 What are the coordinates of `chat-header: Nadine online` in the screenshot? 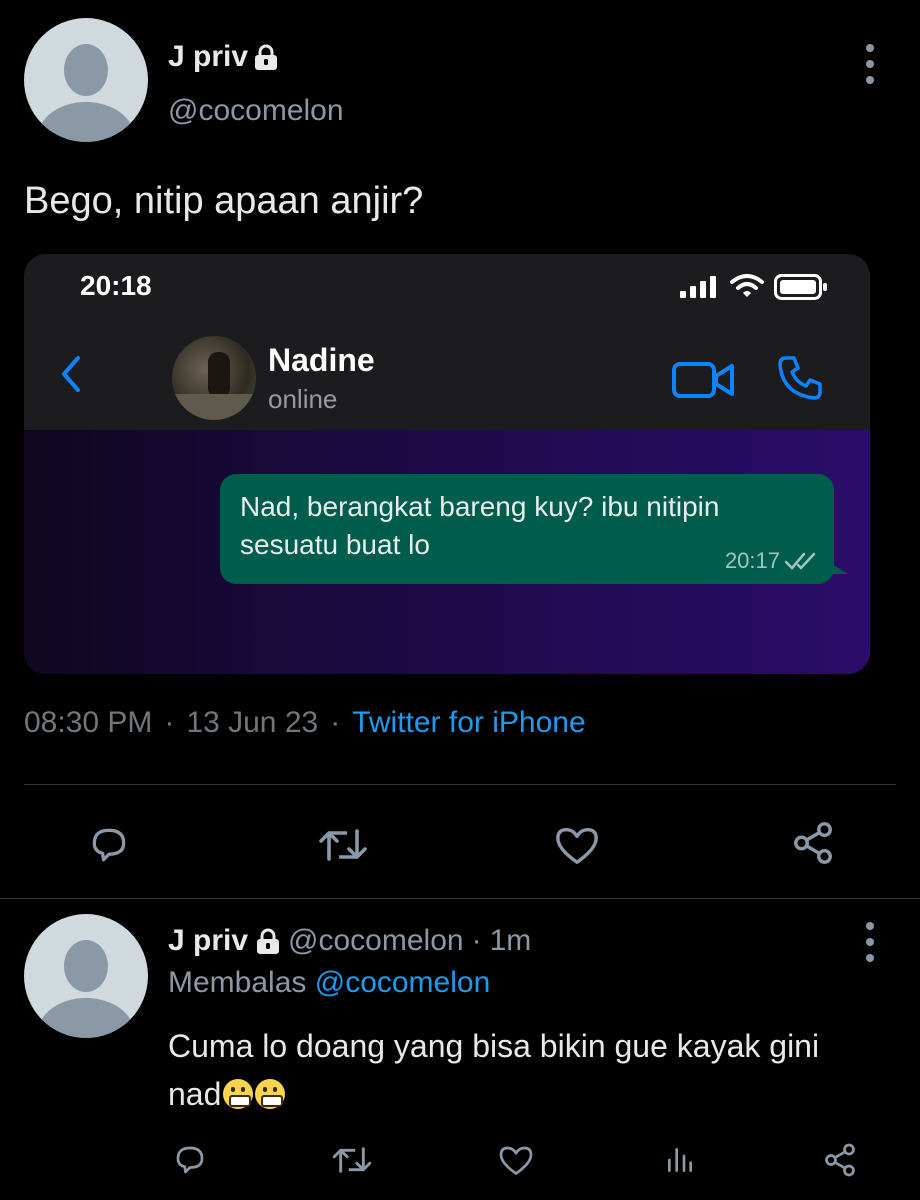 It's located at (447, 377).